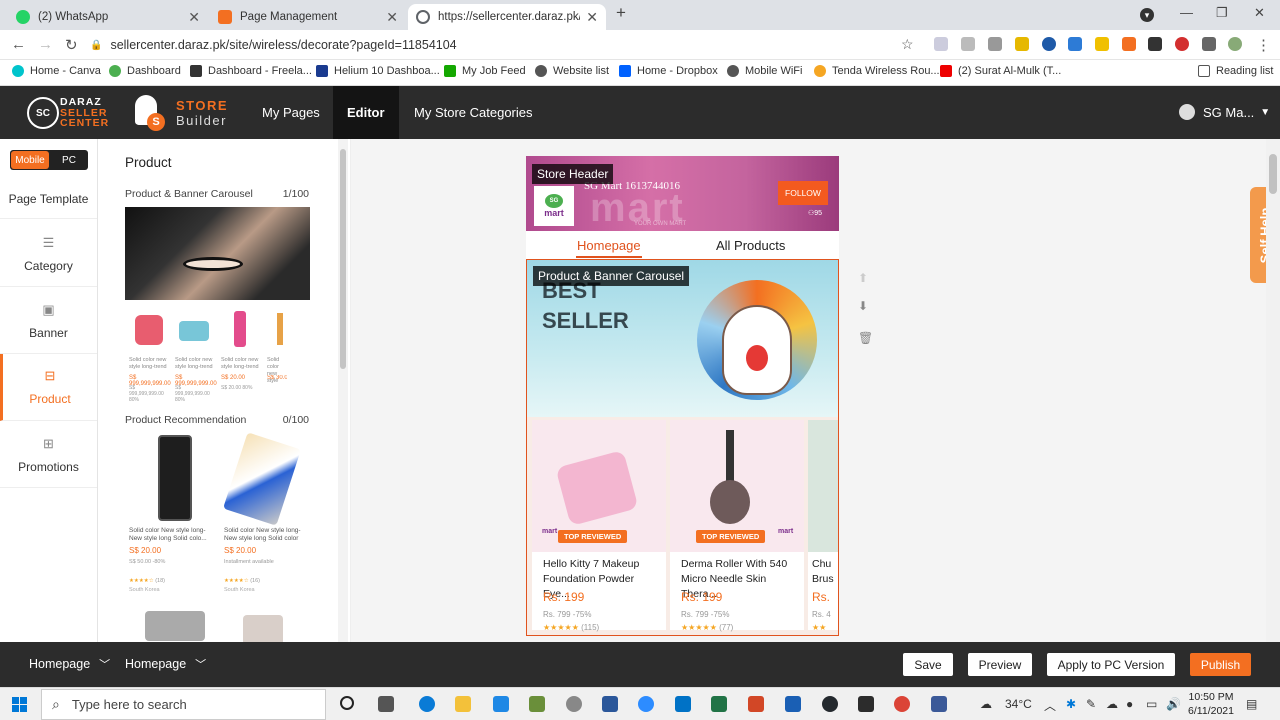 The image size is (1280, 720). What do you see at coordinates (48, 199) in the screenshot?
I see `nav-page-template: Page Template` at bounding box center [48, 199].